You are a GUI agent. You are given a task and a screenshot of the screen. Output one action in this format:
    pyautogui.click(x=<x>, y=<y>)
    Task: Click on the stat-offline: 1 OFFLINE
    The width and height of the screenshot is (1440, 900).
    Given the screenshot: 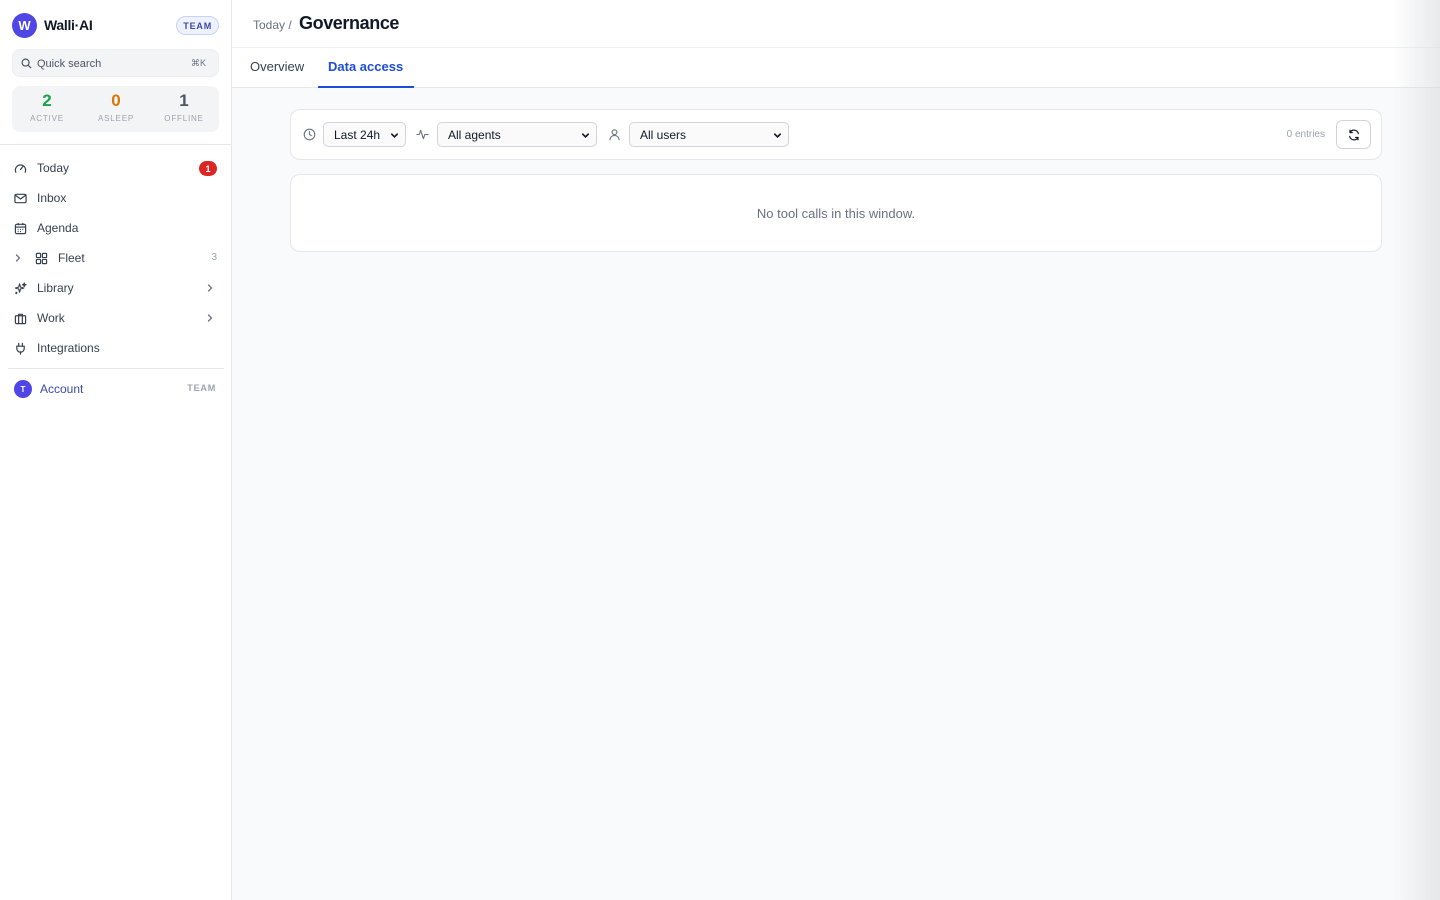 What is the action you would take?
    pyautogui.click(x=184, y=107)
    